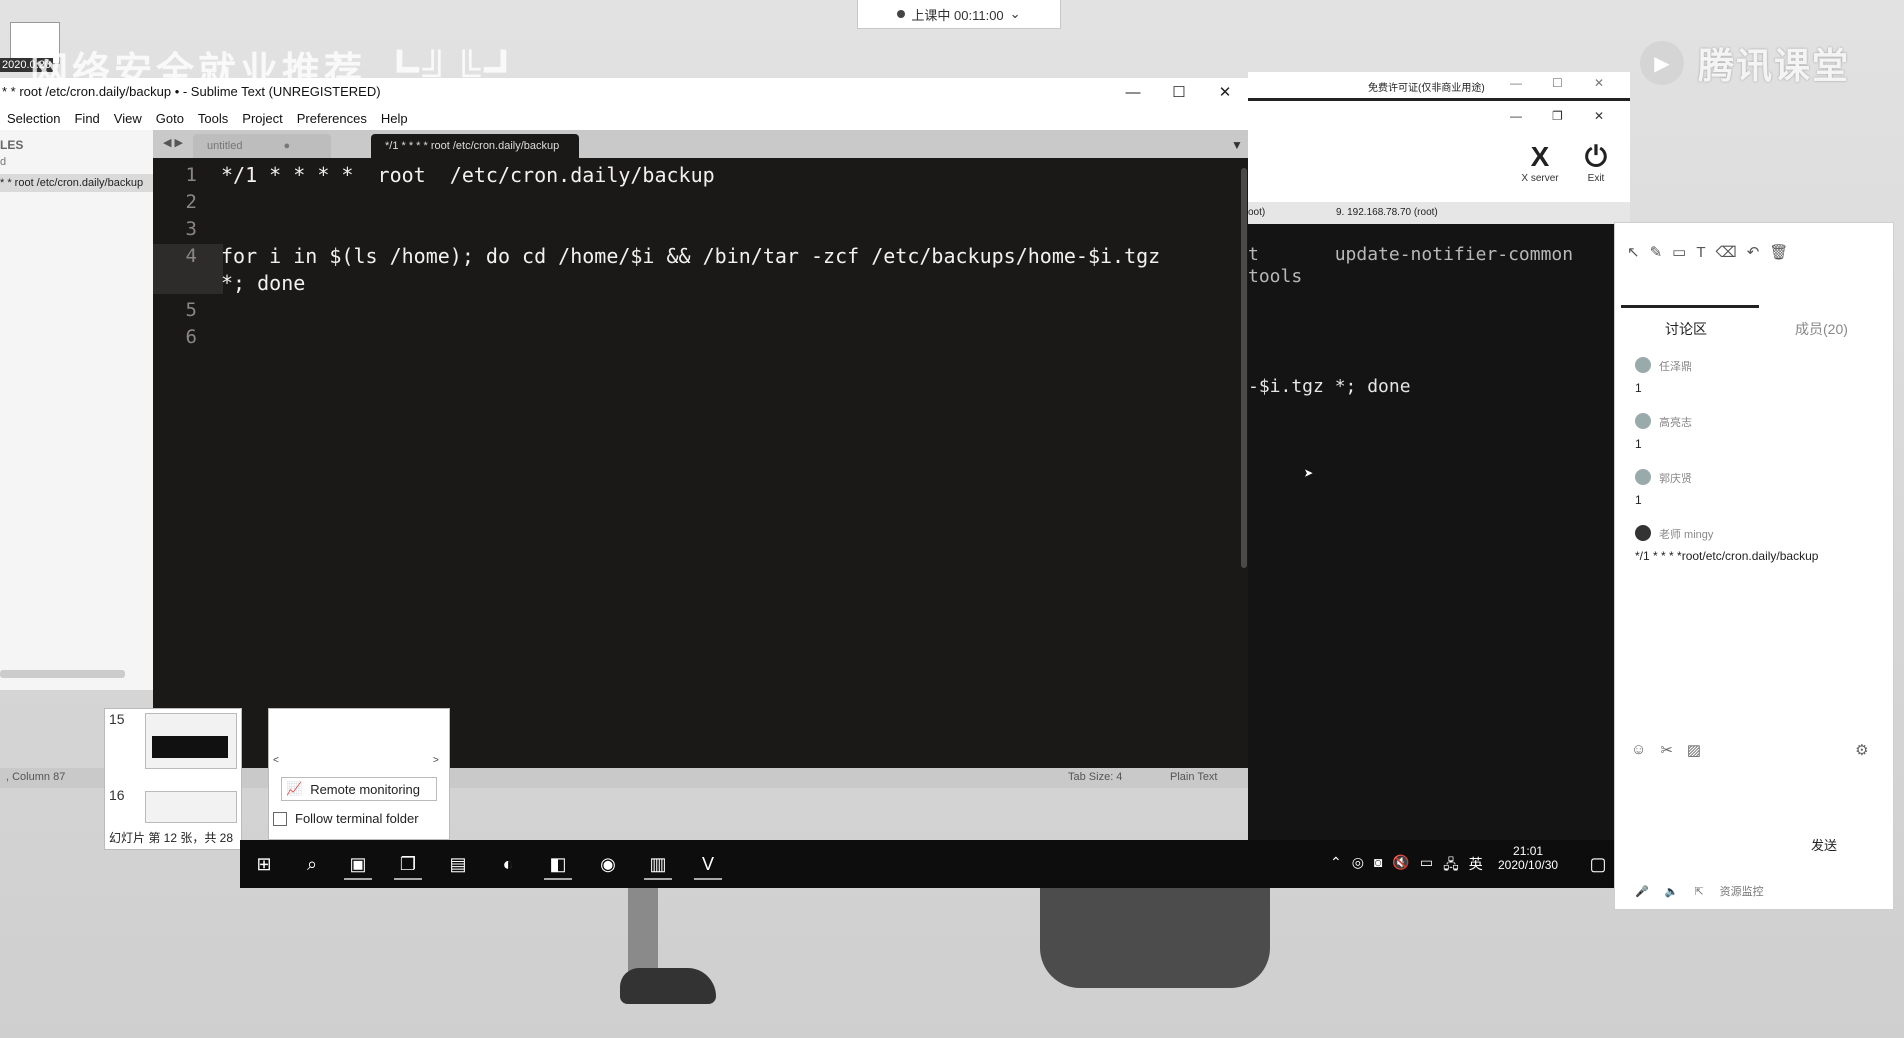 This screenshot has width=1904, height=1038. What do you see at coordinates (1778, 252) in the screenshot?
I see `trash-icon: 🗑` at bounding box center [1778, 252].